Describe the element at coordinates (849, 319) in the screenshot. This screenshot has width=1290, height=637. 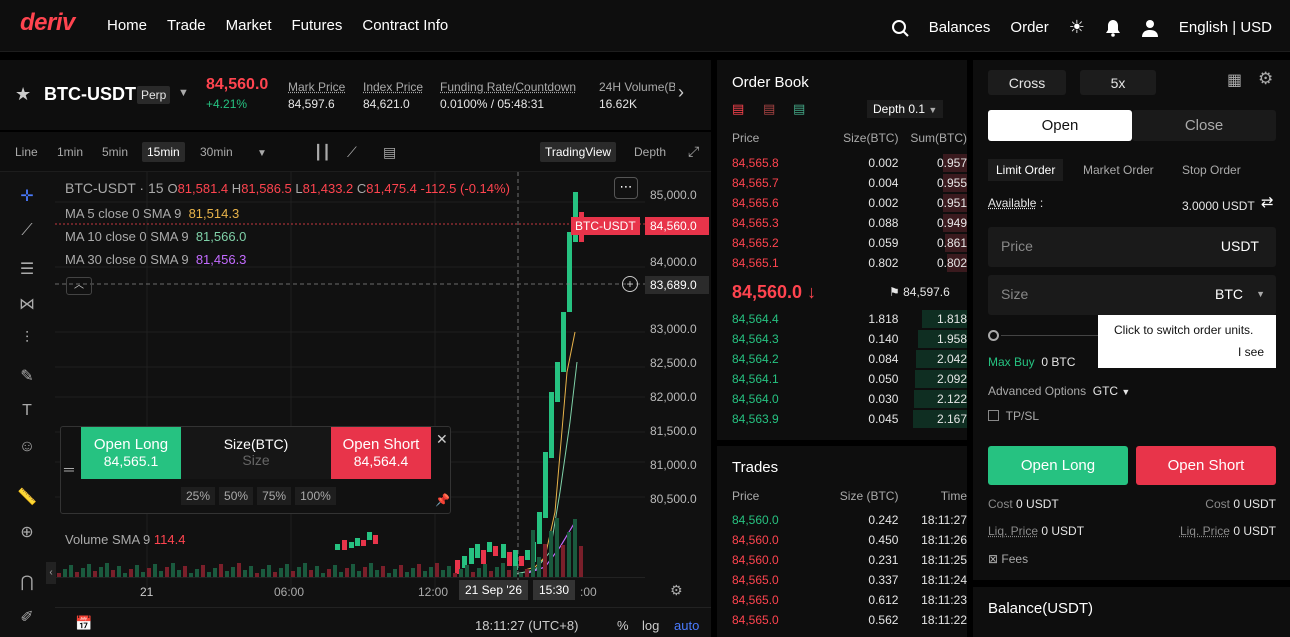
I see `bid-row: 84,564.4 1.818 1.818` at that location.